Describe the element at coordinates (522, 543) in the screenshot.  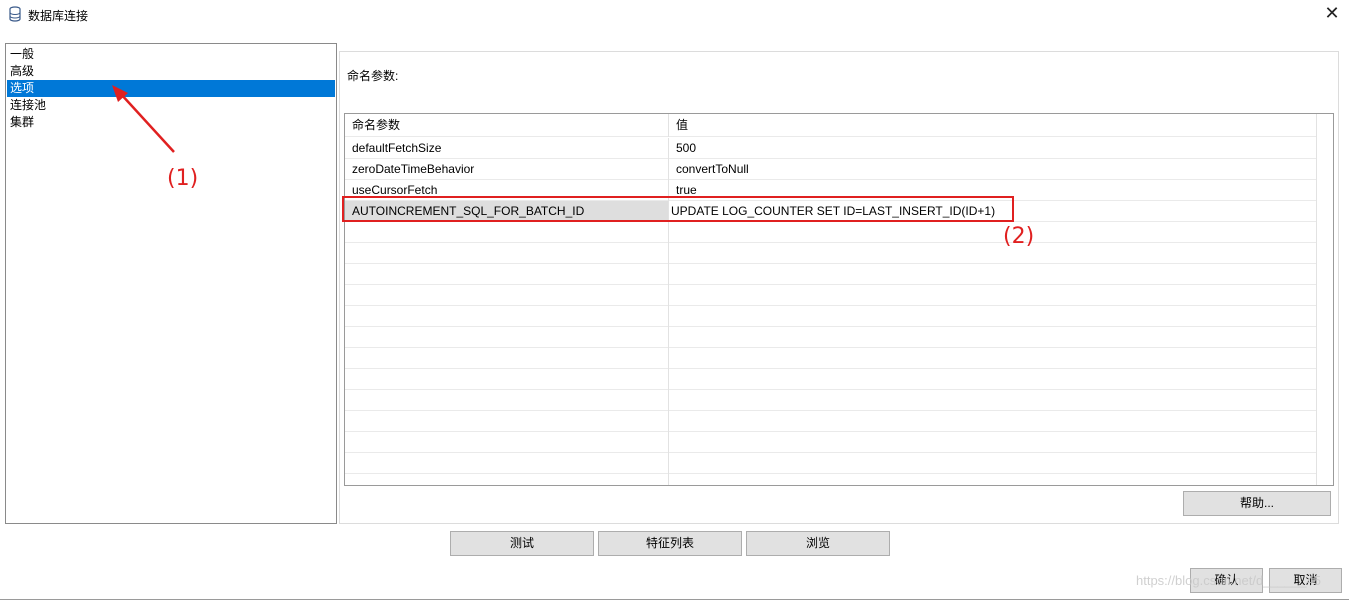
I see `test-button: 测试` at that location.